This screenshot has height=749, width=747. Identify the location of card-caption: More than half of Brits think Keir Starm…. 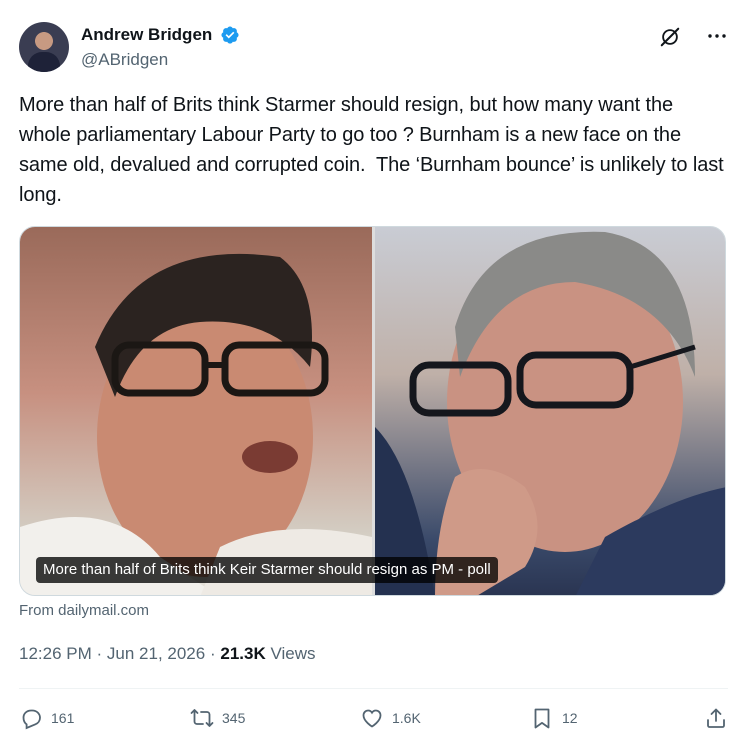
(267, 570).